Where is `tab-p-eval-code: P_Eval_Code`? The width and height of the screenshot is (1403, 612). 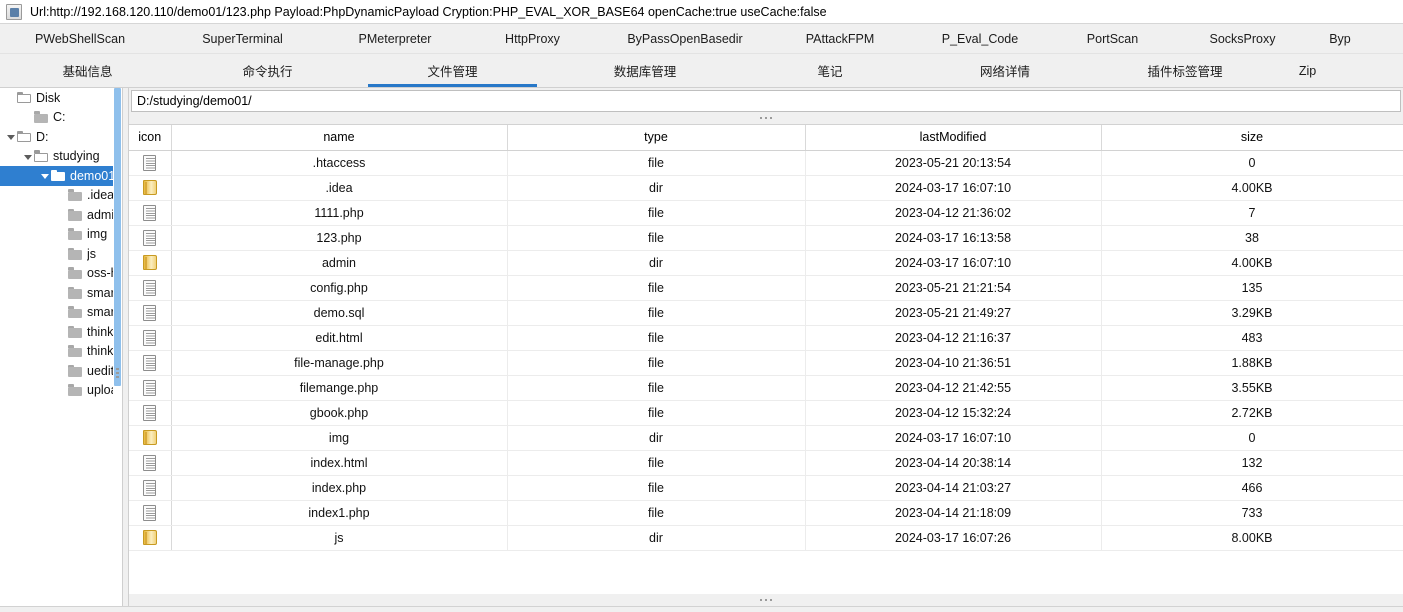 tab-p-eval-code: P_Eval_Code is located at coordinates (980, 38).